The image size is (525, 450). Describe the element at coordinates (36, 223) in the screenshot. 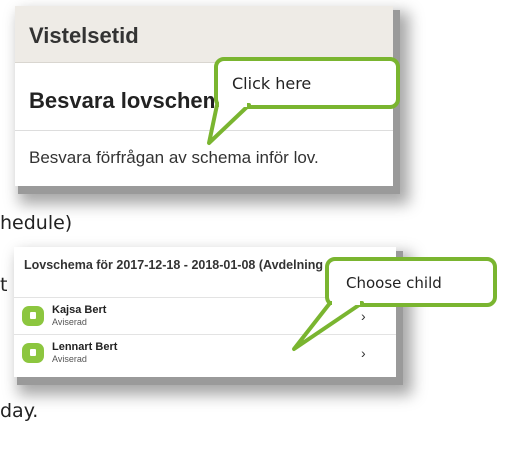

I see `background-text-schedule: hedule)` at that location.